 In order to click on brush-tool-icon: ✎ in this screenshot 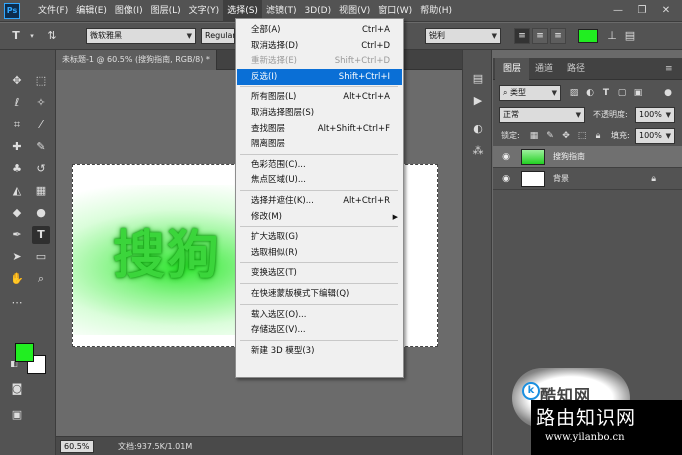, I will do `click(41, 147)`.